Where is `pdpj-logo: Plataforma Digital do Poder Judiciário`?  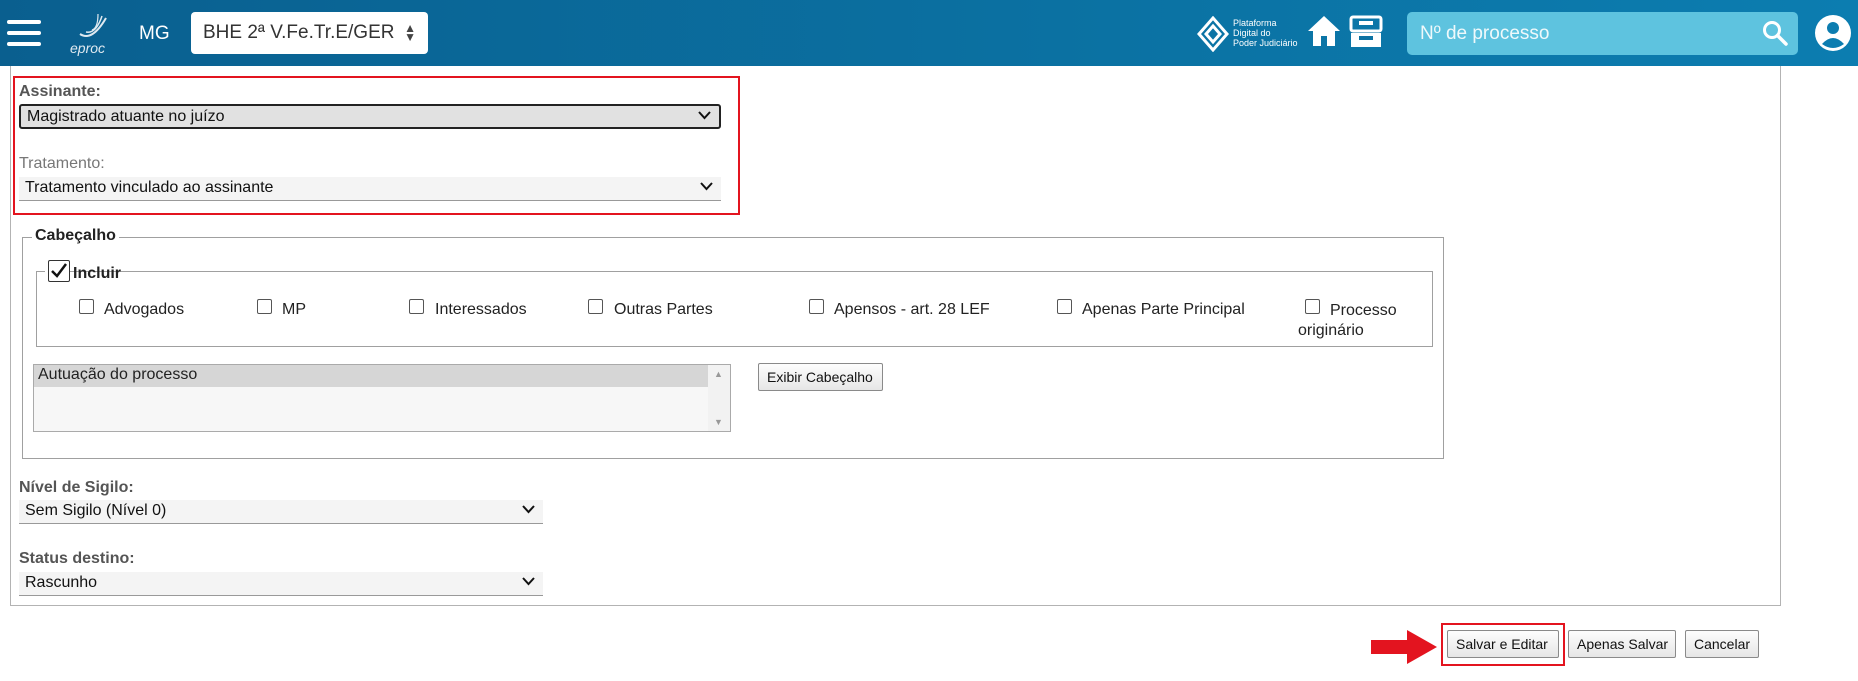
pdpj-logo: Plataforma Digital do Poder Judiciário is located at coordinates (1249, 34).